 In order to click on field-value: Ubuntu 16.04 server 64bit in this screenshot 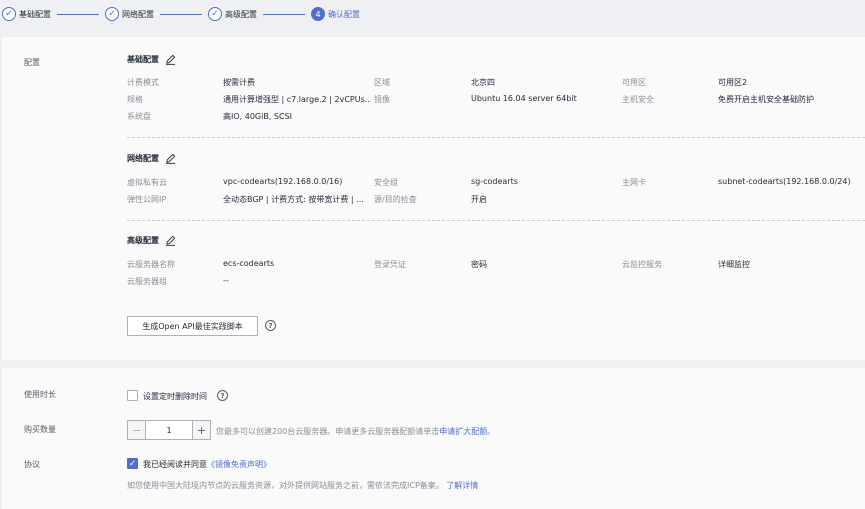, I will do `click(524, 98)`.